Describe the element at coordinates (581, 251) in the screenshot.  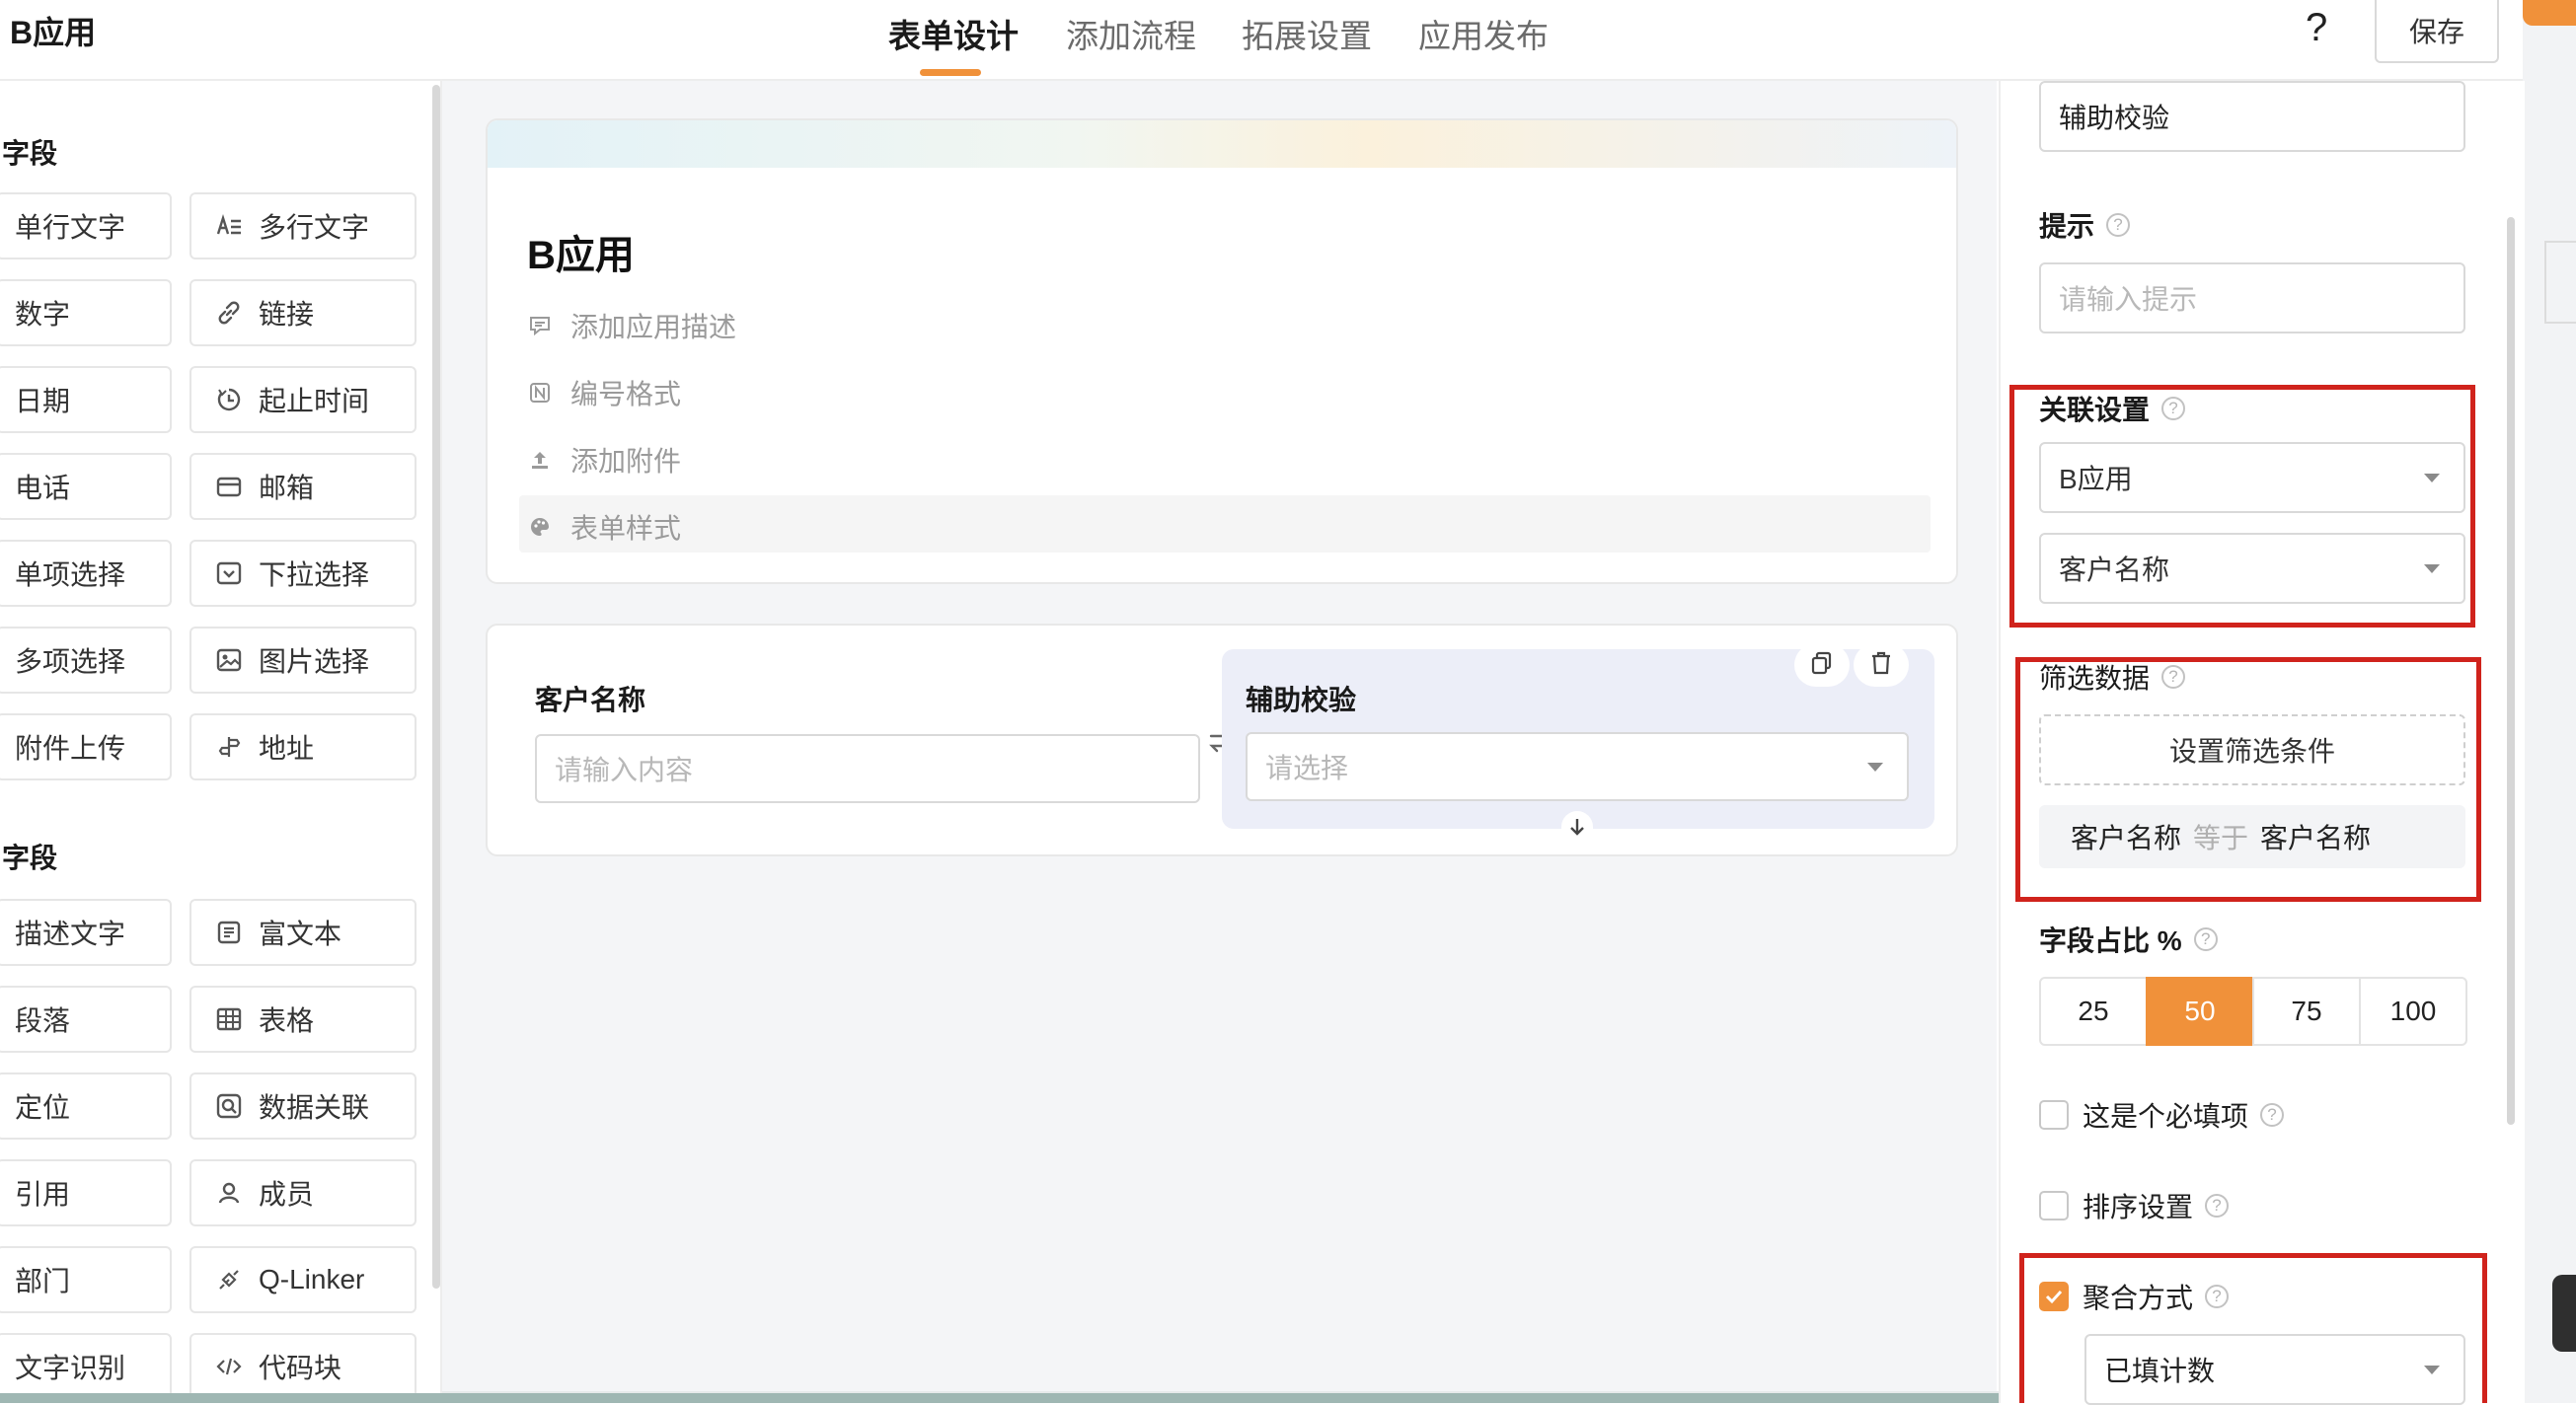
I see `form-title: B应用` at that location.